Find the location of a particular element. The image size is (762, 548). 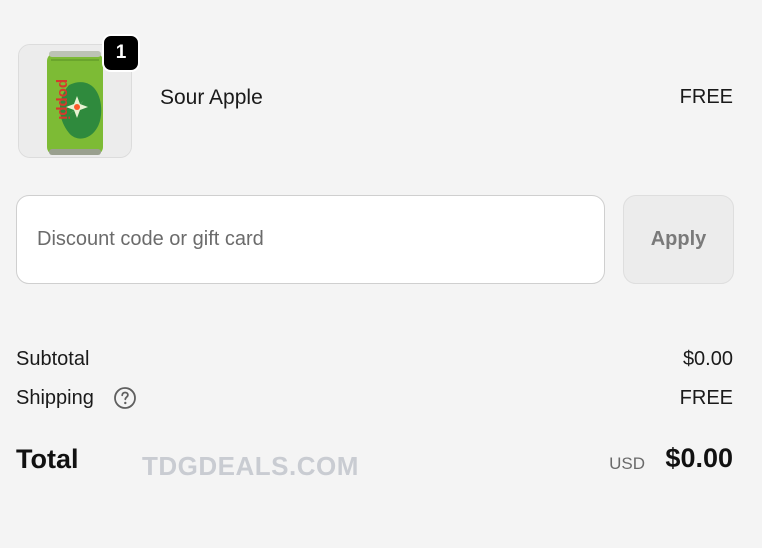

total-label: Total is located at coordinates (47, 459).